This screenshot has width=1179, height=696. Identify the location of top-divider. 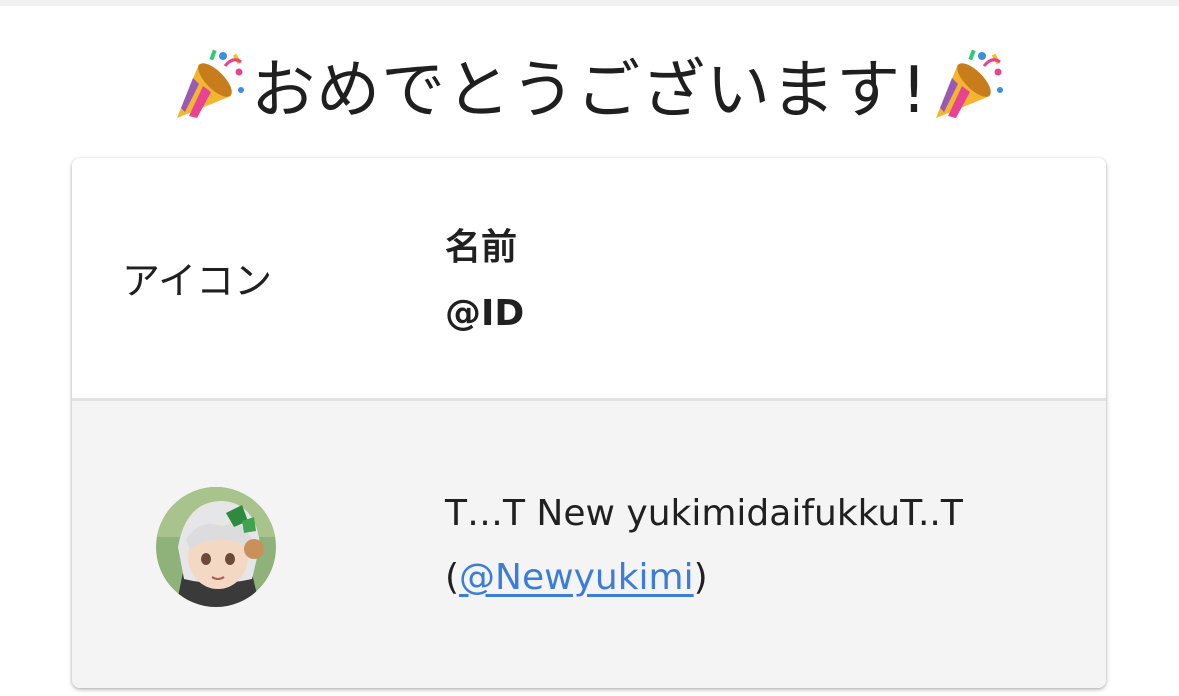
(589, 3).